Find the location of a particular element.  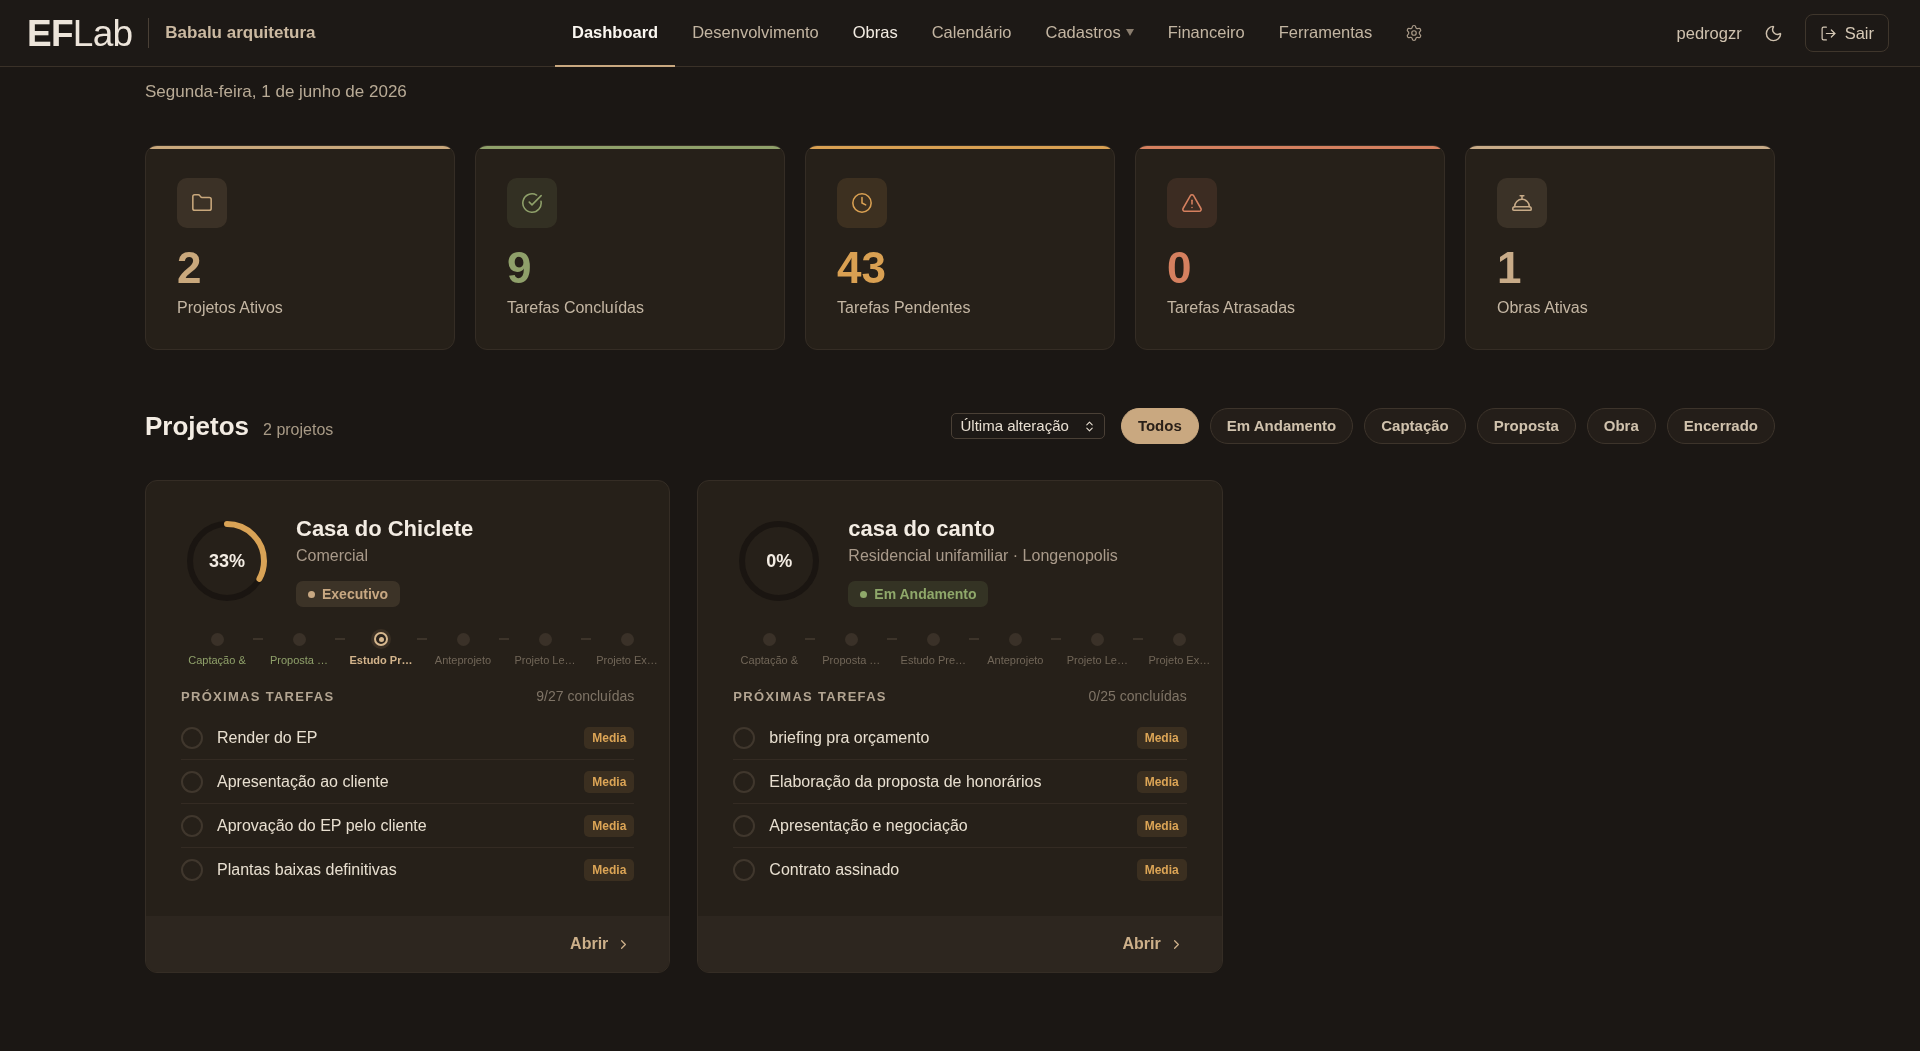

settings-icon is located at coordinates (1414, 33).